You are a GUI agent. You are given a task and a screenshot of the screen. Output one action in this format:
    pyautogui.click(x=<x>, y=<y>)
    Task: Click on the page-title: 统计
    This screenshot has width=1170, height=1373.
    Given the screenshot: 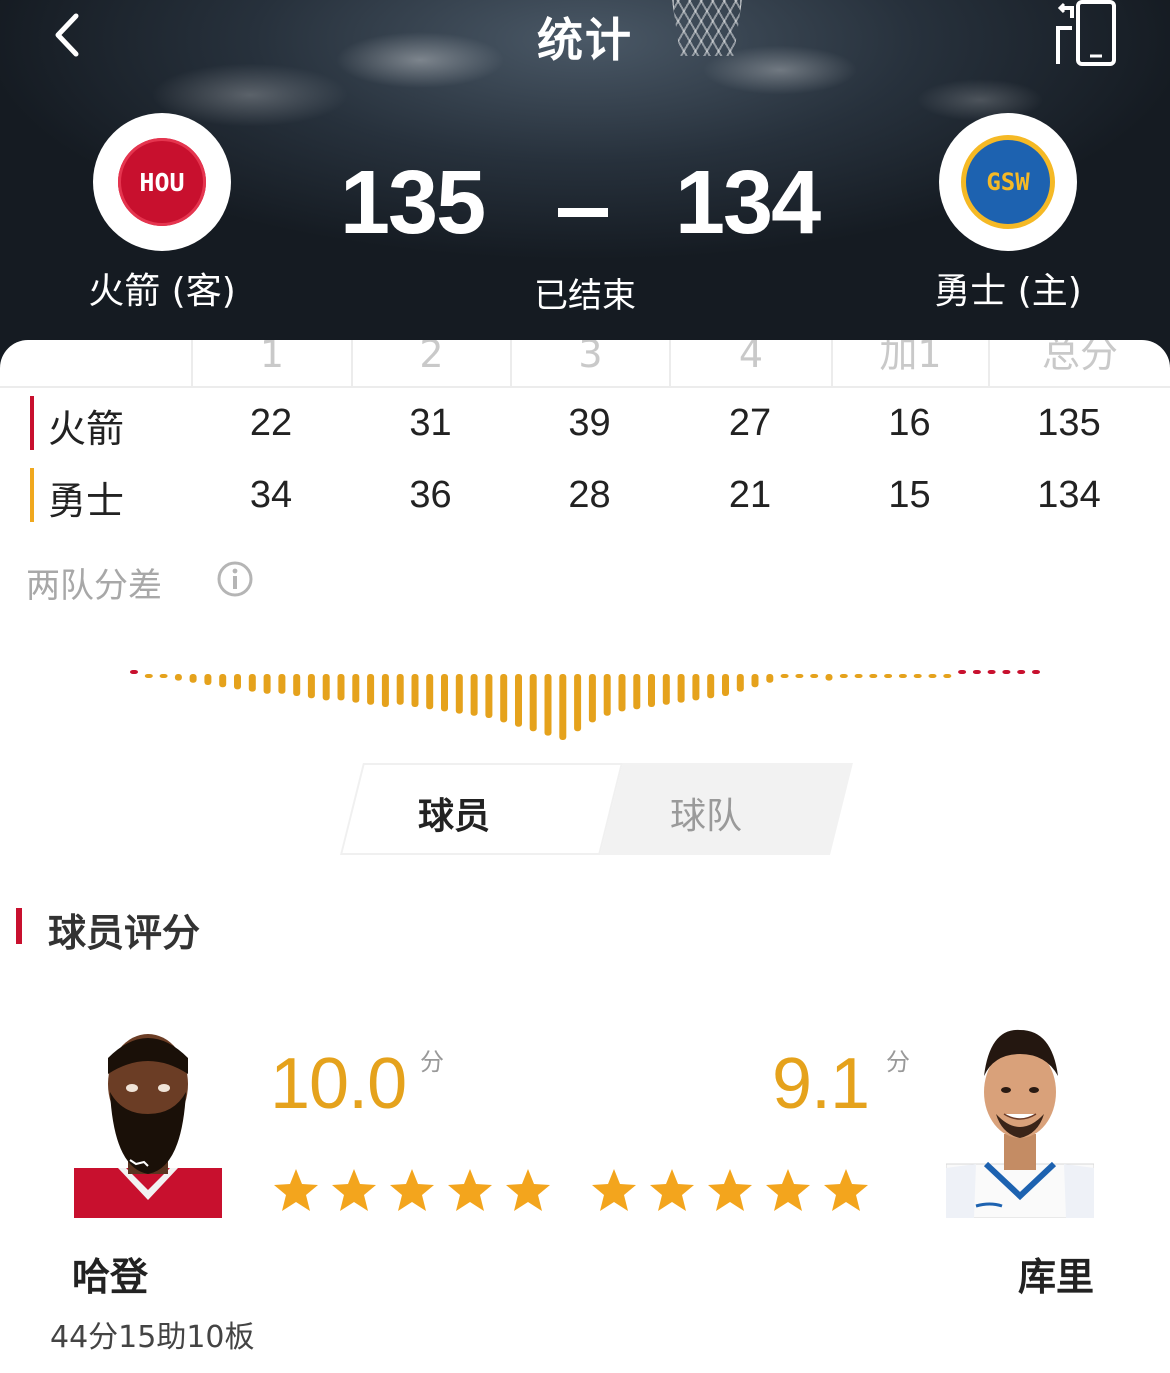 What is the action you would take?
    pyautogui.click(x=585, y=40)
    